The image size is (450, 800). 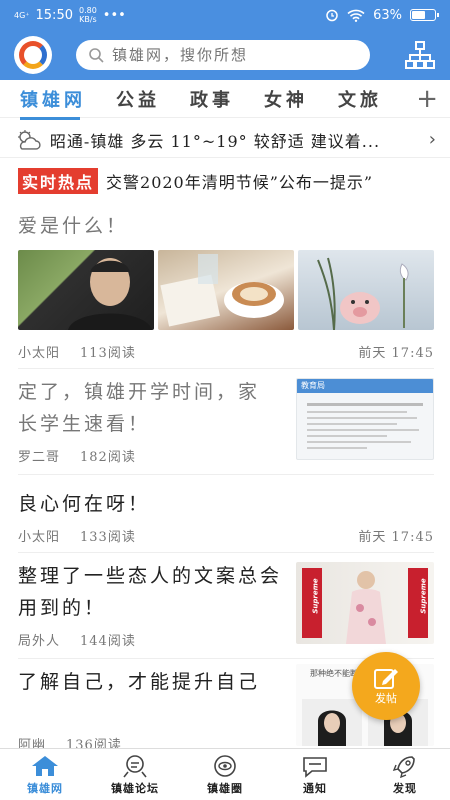 I want to click on top-bar, so click(x=225, y=55).